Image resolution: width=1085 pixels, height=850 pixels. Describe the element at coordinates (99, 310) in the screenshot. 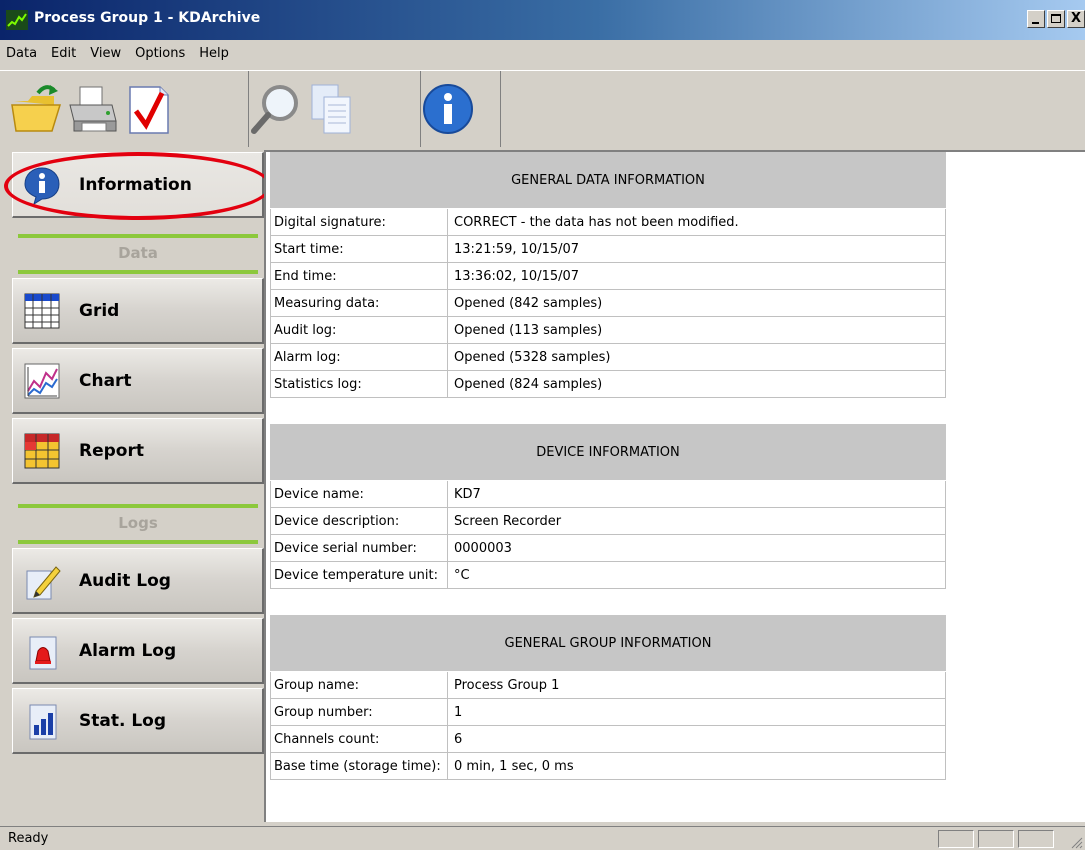

I see `sidebar-item-label: Grid` at that location.